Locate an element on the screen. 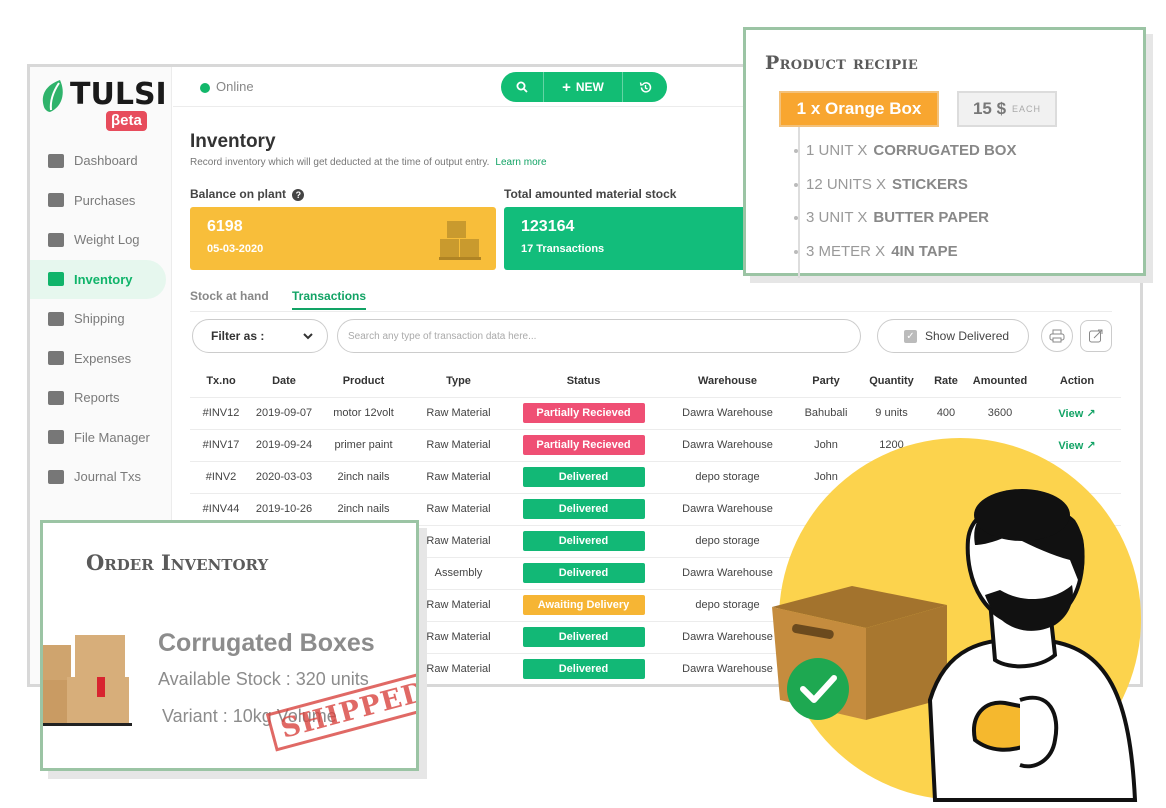 This screenshot has height=808, width=1166. column-header: Amounted is located at coordinates (1000, 380).